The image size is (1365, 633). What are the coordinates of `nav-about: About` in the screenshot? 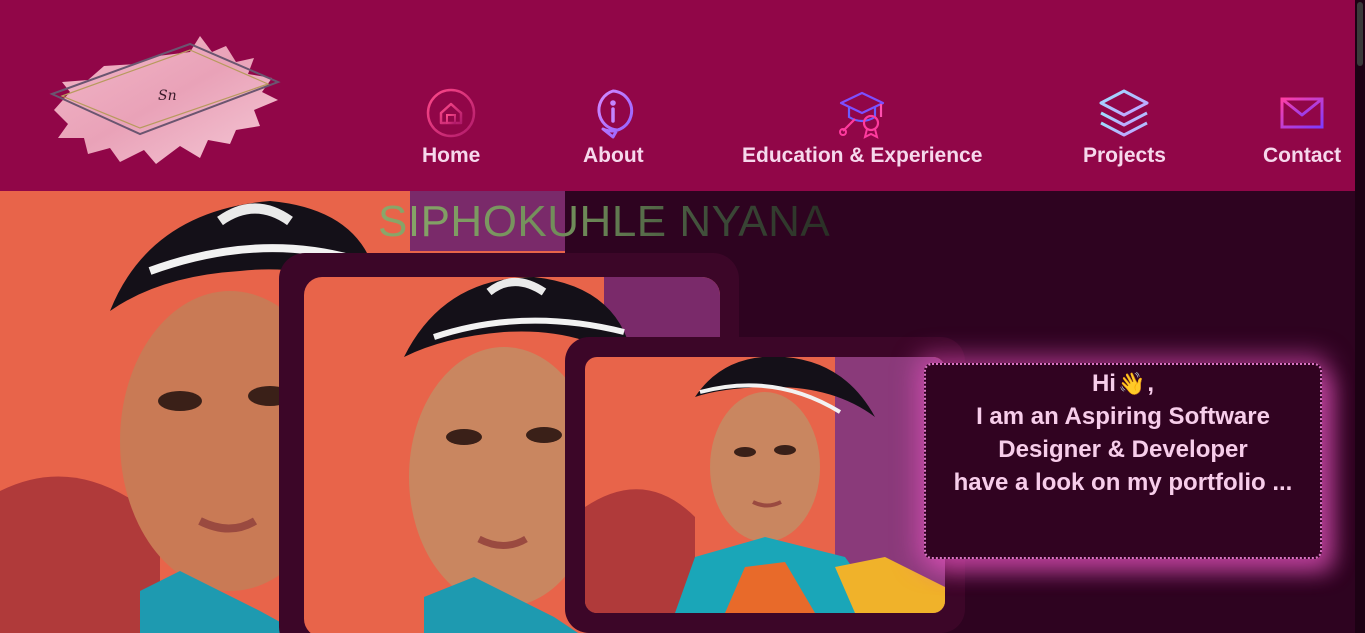 It's located at (613, 127).